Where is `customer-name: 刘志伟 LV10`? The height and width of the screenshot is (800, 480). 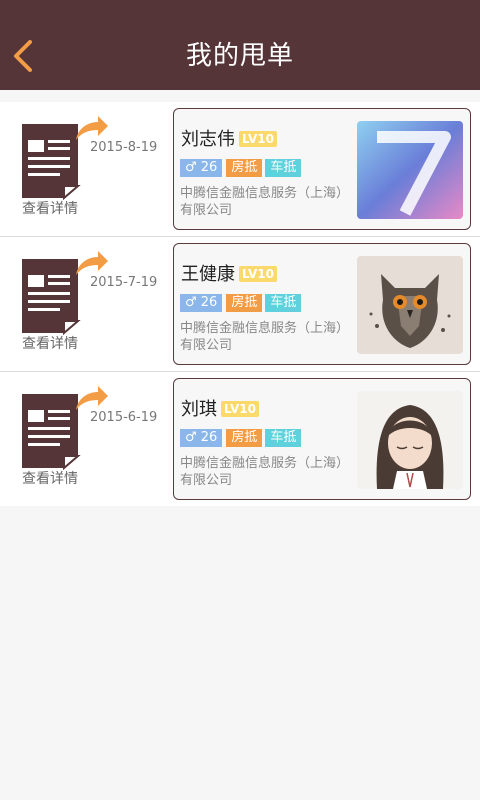 customer-name: 刘志伟 LV10 is located at coordinates (229, 138).